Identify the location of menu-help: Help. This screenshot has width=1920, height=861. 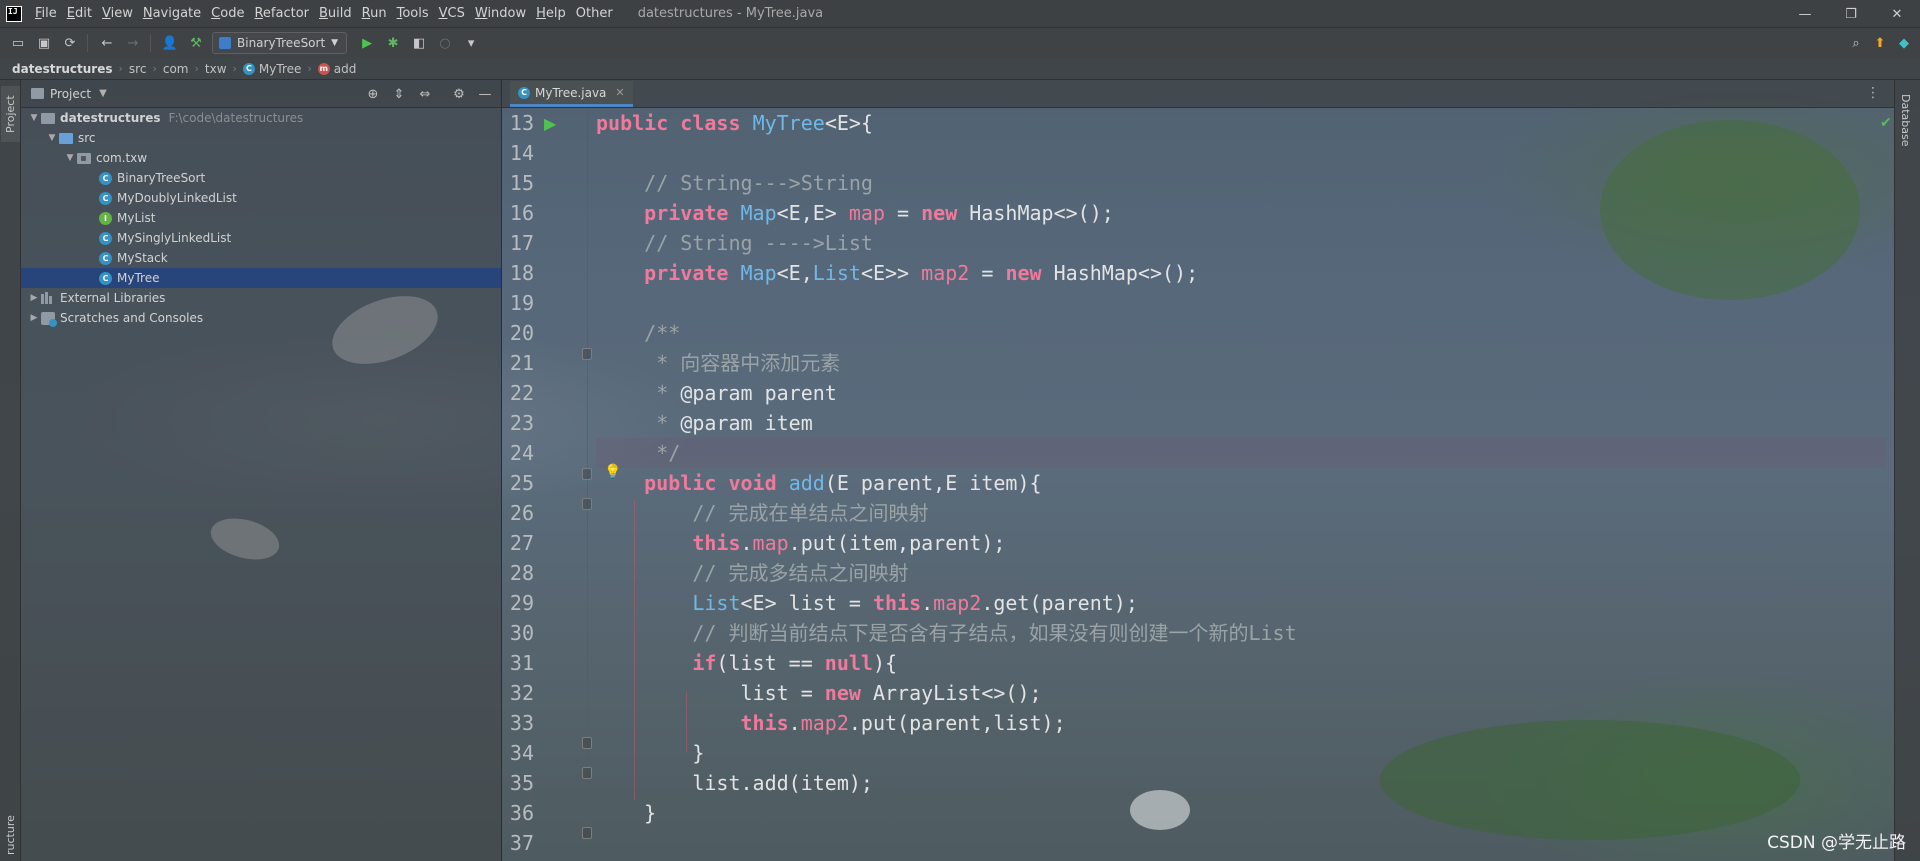
(551, 13).